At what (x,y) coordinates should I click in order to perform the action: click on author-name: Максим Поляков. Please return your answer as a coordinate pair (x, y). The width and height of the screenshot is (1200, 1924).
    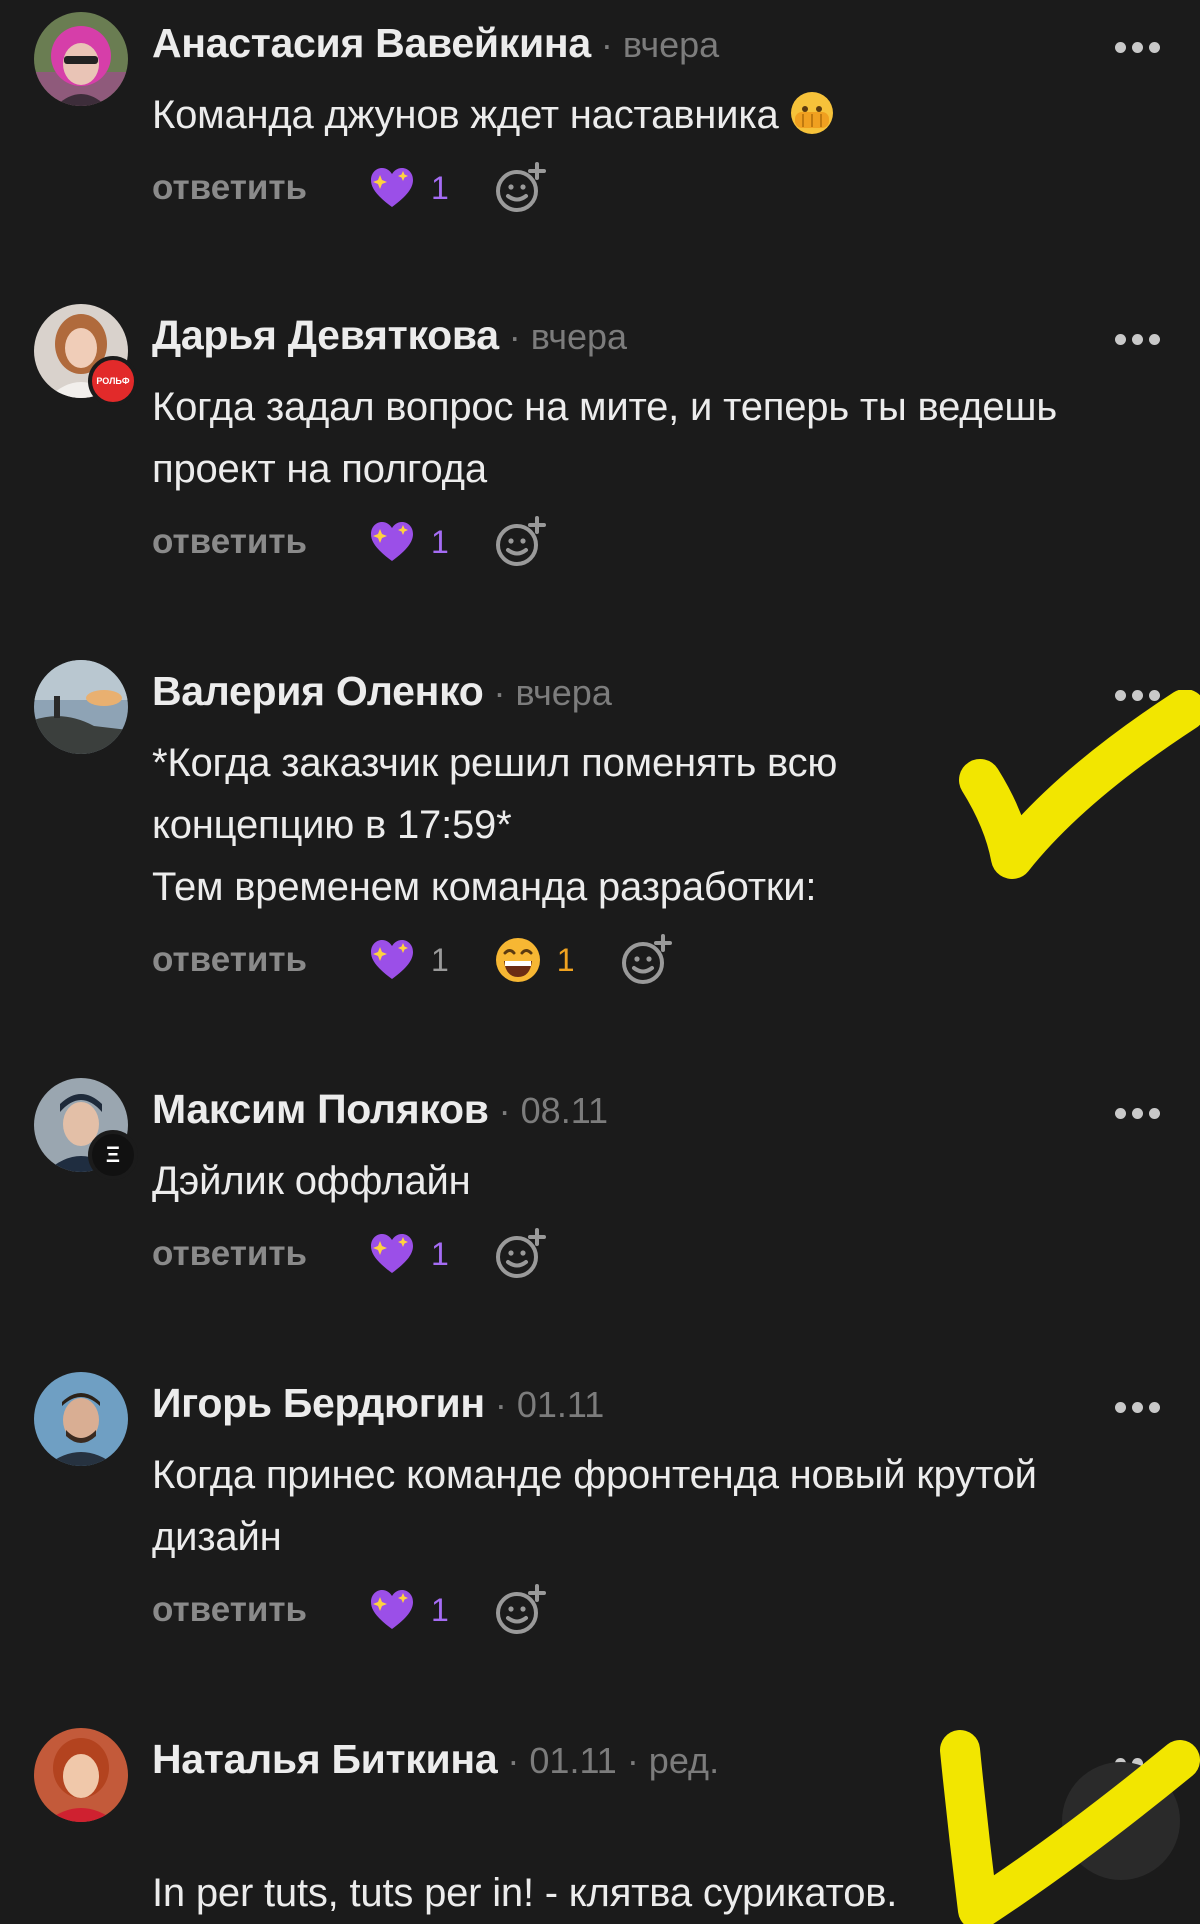
    Looking at the image, I should click on (320, 1109).